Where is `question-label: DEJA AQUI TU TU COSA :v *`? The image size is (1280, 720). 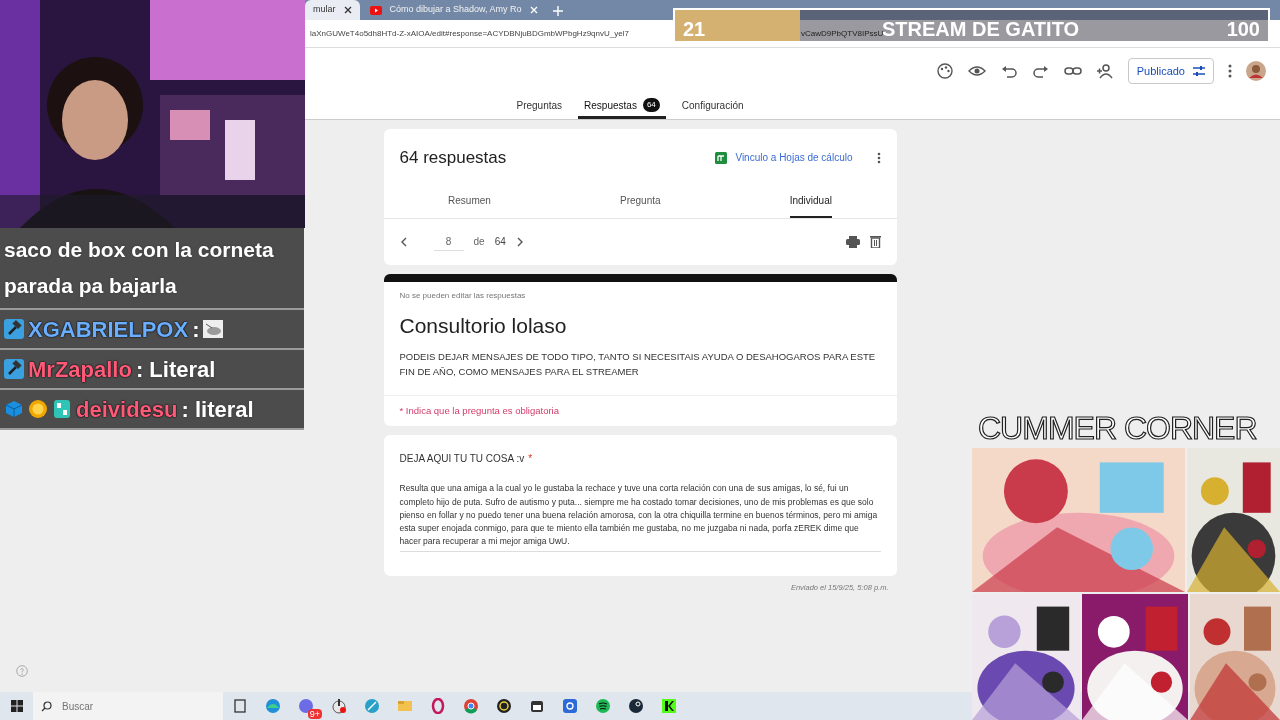 question-label: DEJA AQUI TU TU COSA :v * is located at coordinates (466, 459).